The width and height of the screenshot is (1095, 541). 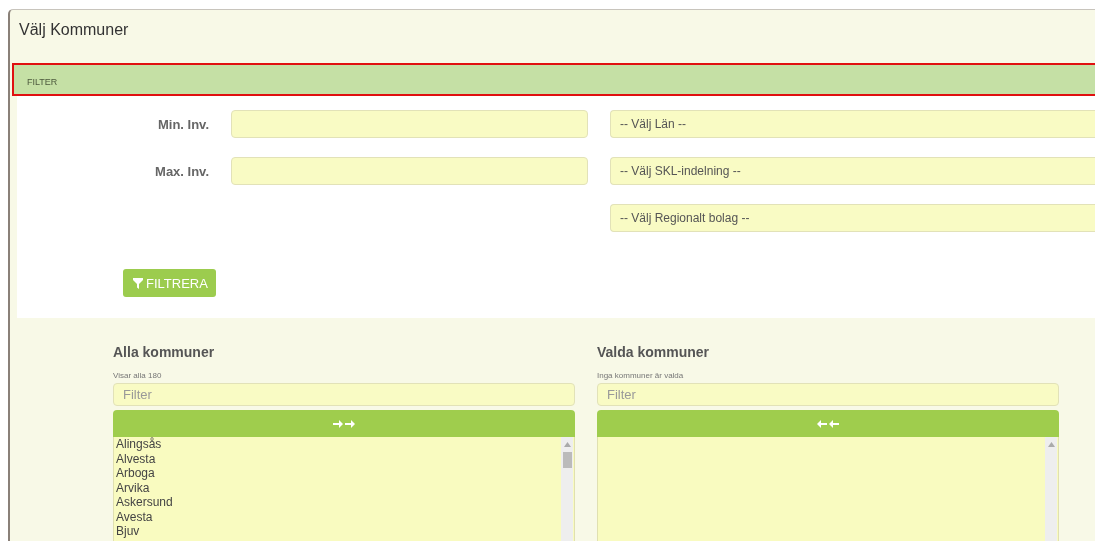 What do you see at coordinates (828, 489) in the screenshot?
I see `list-box` at bounding box center [828, 489].